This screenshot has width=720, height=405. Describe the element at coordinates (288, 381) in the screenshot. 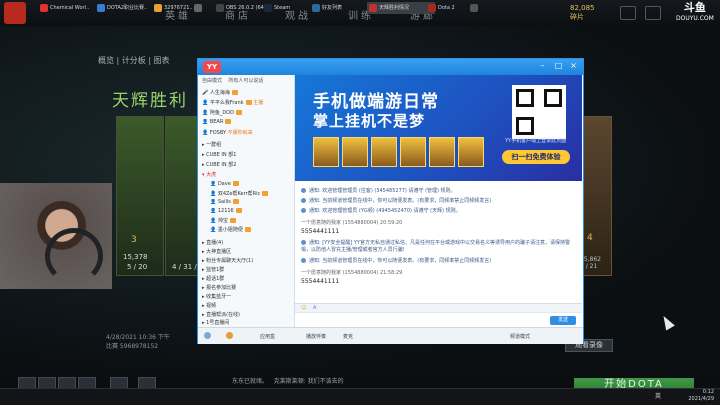

I see `dota-chat-feed: 东东已就绪。 克莱斯莱顿: 我们不该去的` at that location.